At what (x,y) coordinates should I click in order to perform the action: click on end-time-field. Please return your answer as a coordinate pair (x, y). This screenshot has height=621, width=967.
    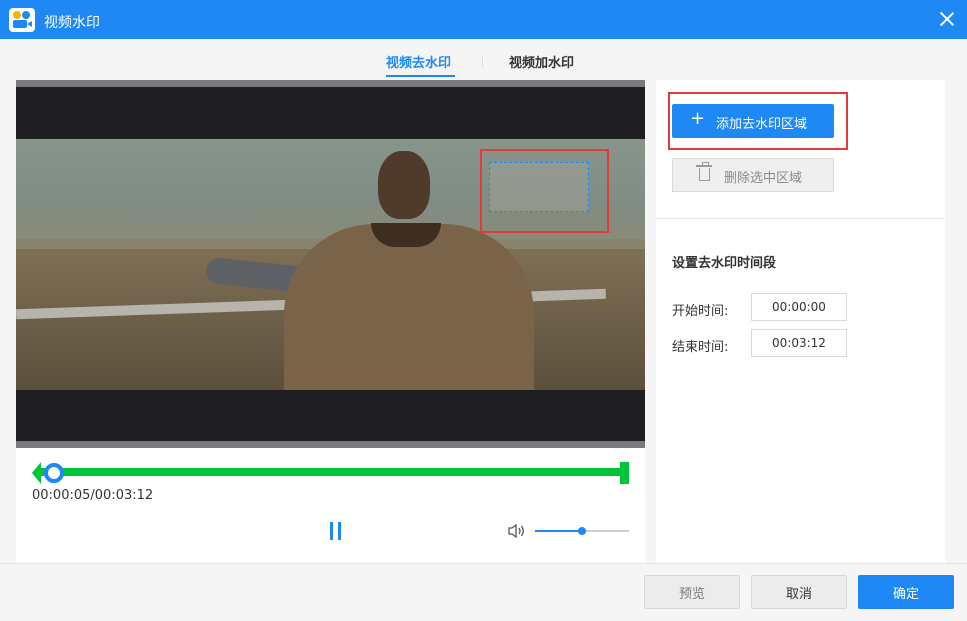
    Looking at the image, I should click on (799, 343).